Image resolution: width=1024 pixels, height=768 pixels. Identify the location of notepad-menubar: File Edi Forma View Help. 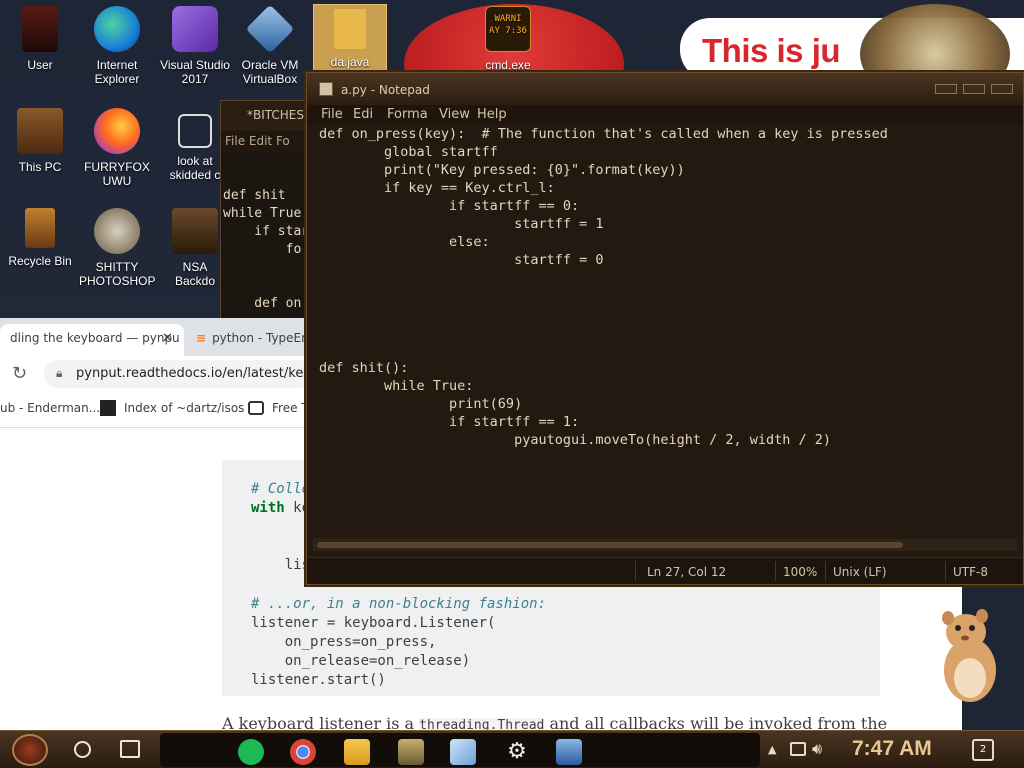
(665, 115).